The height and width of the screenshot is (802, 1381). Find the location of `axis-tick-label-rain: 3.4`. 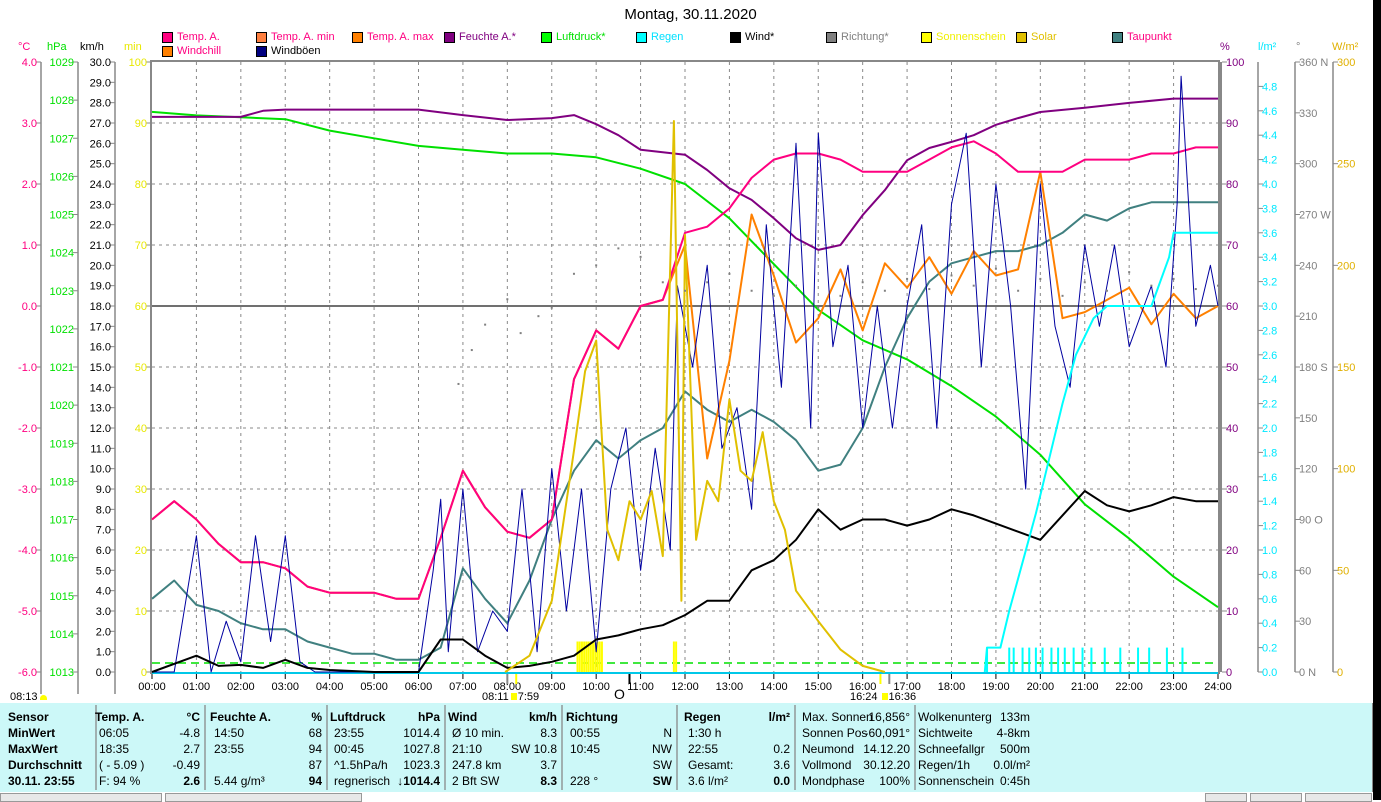

axis-tick-label-rain: 3.4 is located at coordinates (1269, 258).